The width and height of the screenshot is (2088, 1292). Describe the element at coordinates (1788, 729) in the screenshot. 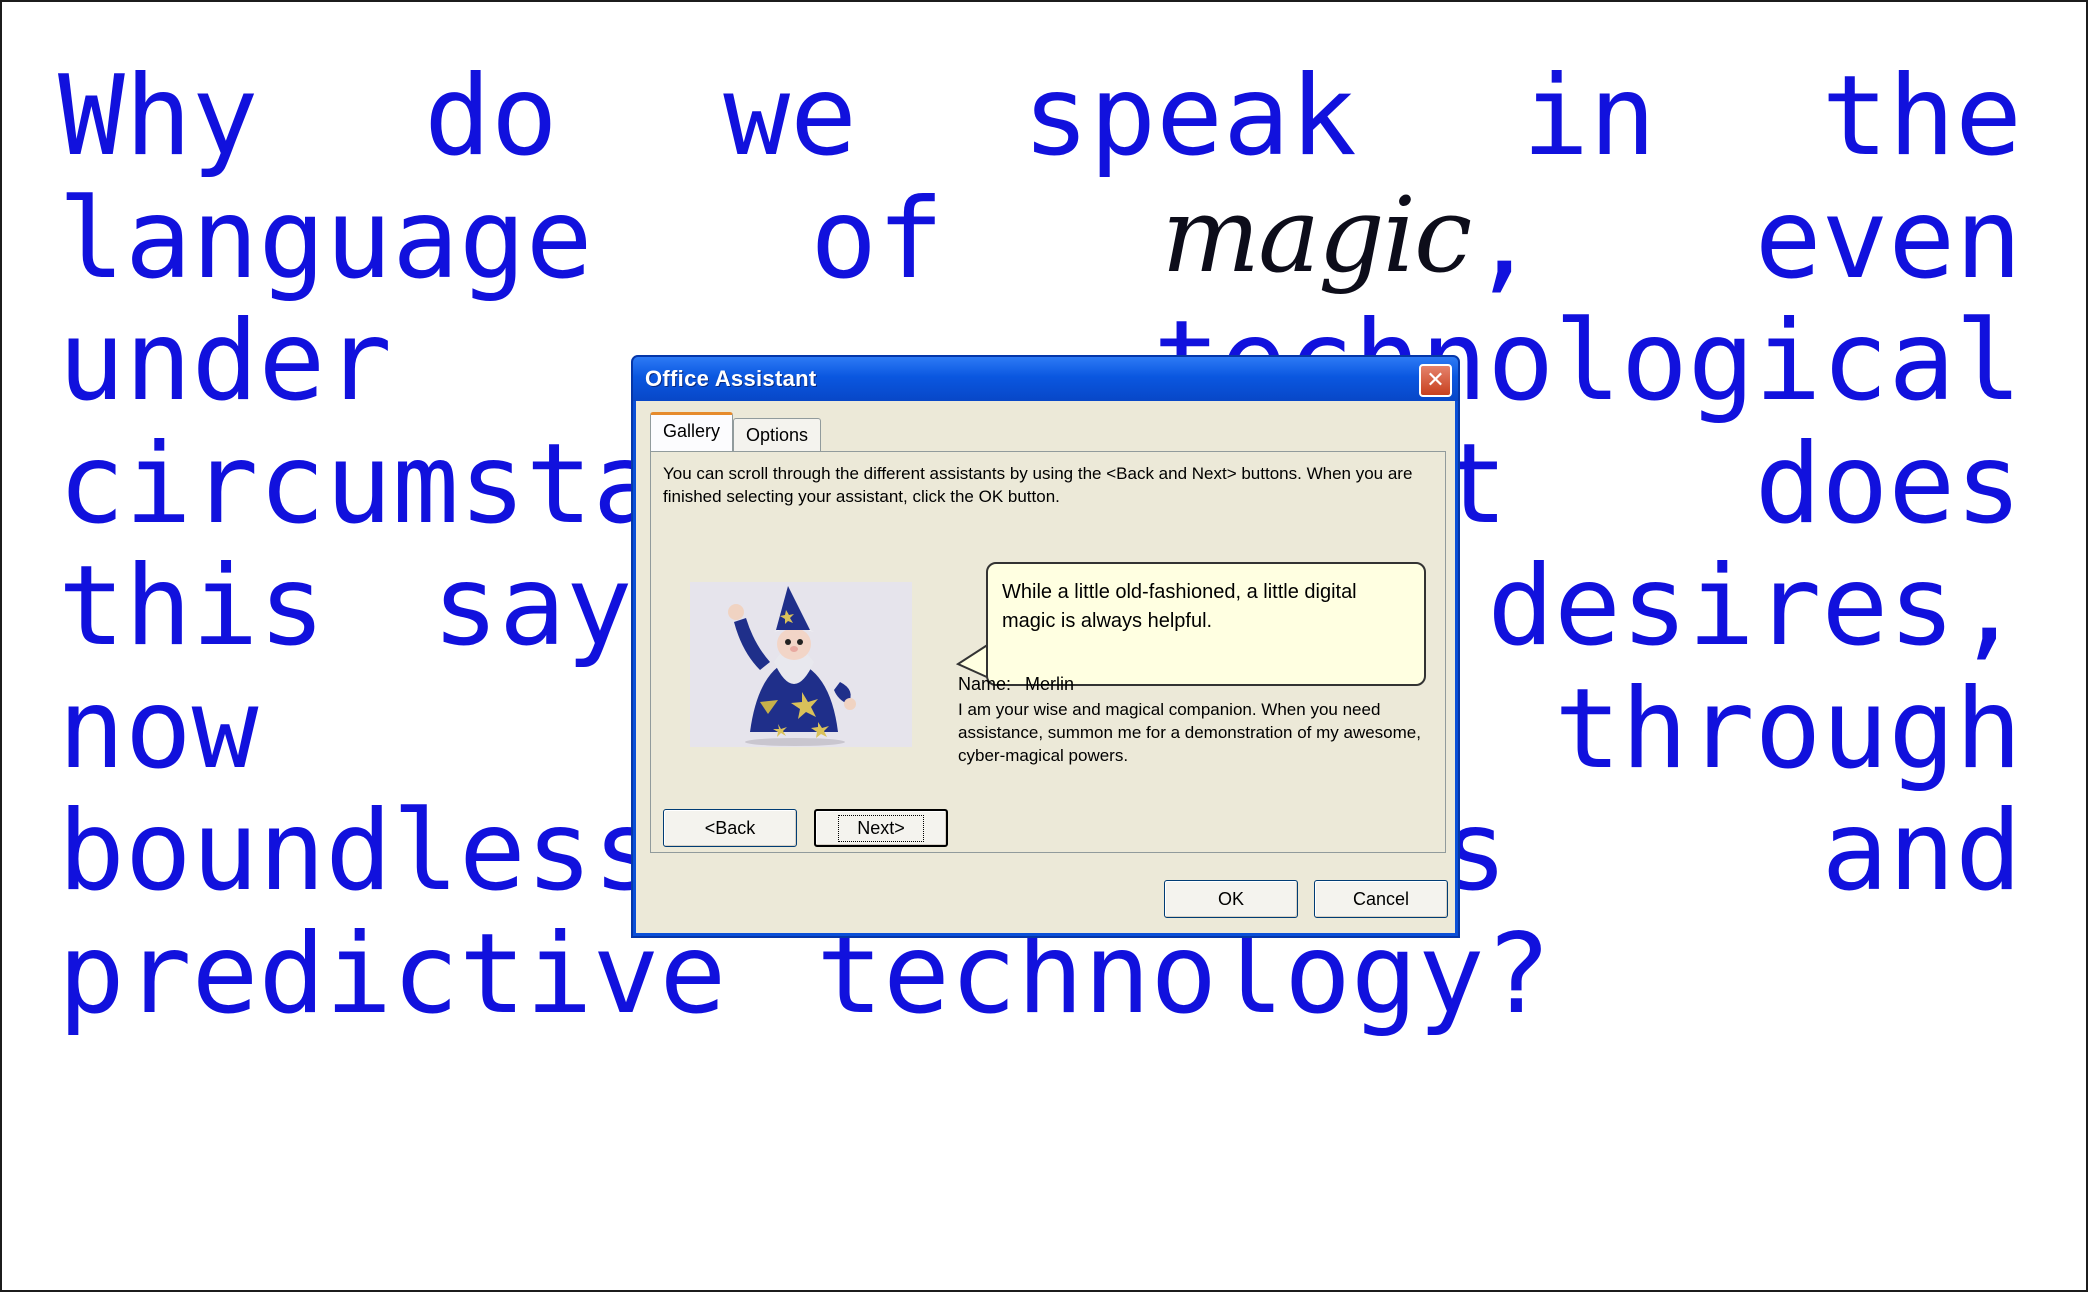

I see `headline-word: through` at that location.